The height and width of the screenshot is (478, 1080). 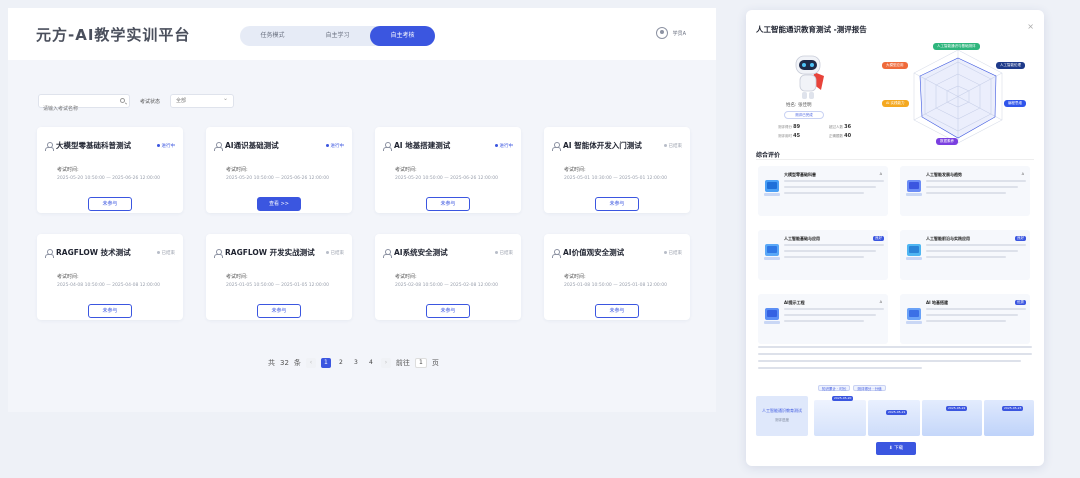 I want to click on evaluation-card: AI 地基搭建 优秀, so click(x=965, y=319).